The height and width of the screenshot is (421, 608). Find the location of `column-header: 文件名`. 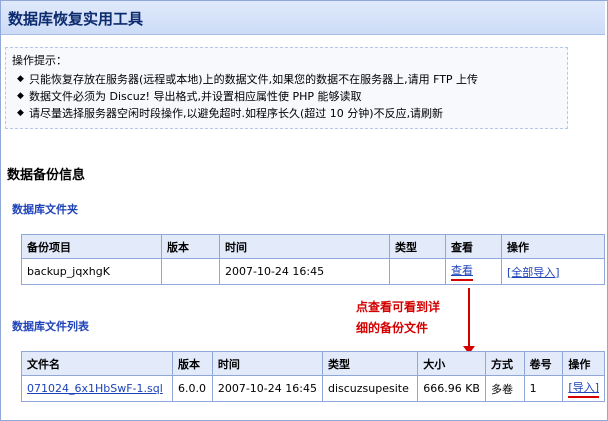

column-header: 文件名 is located at coordinates (97, 363).